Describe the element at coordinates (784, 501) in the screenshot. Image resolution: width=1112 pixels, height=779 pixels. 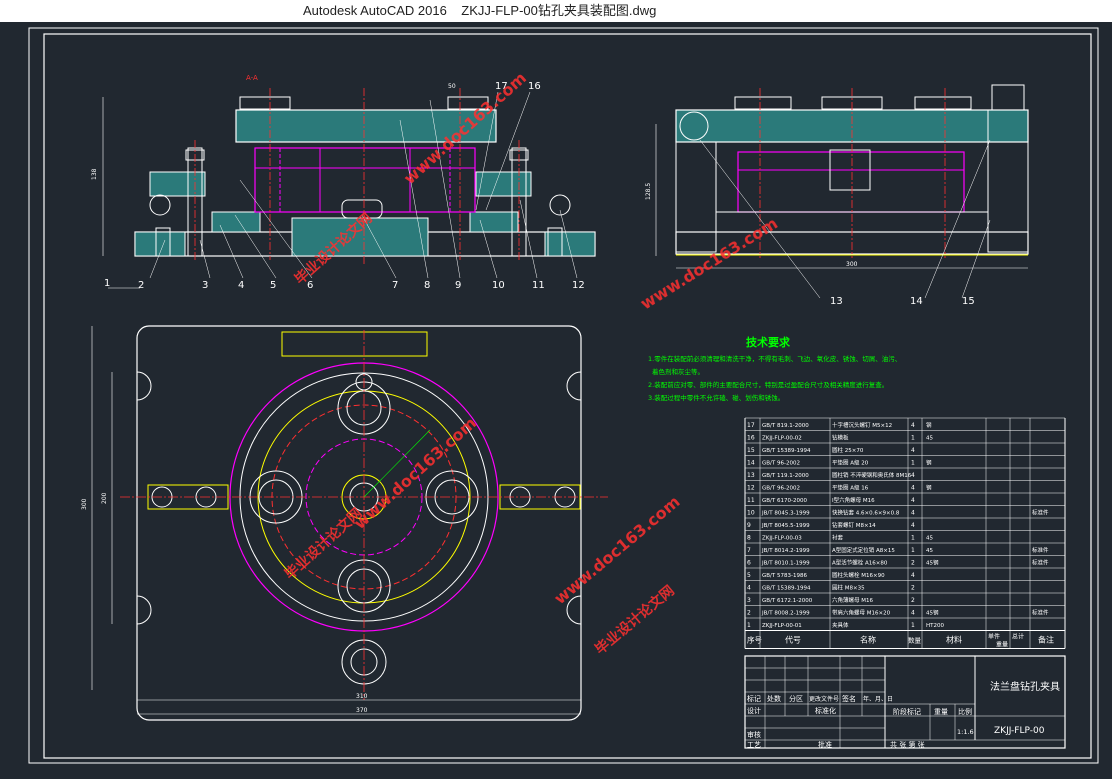
I see `bom-row-code: GB/T 6170-2000` at that location.